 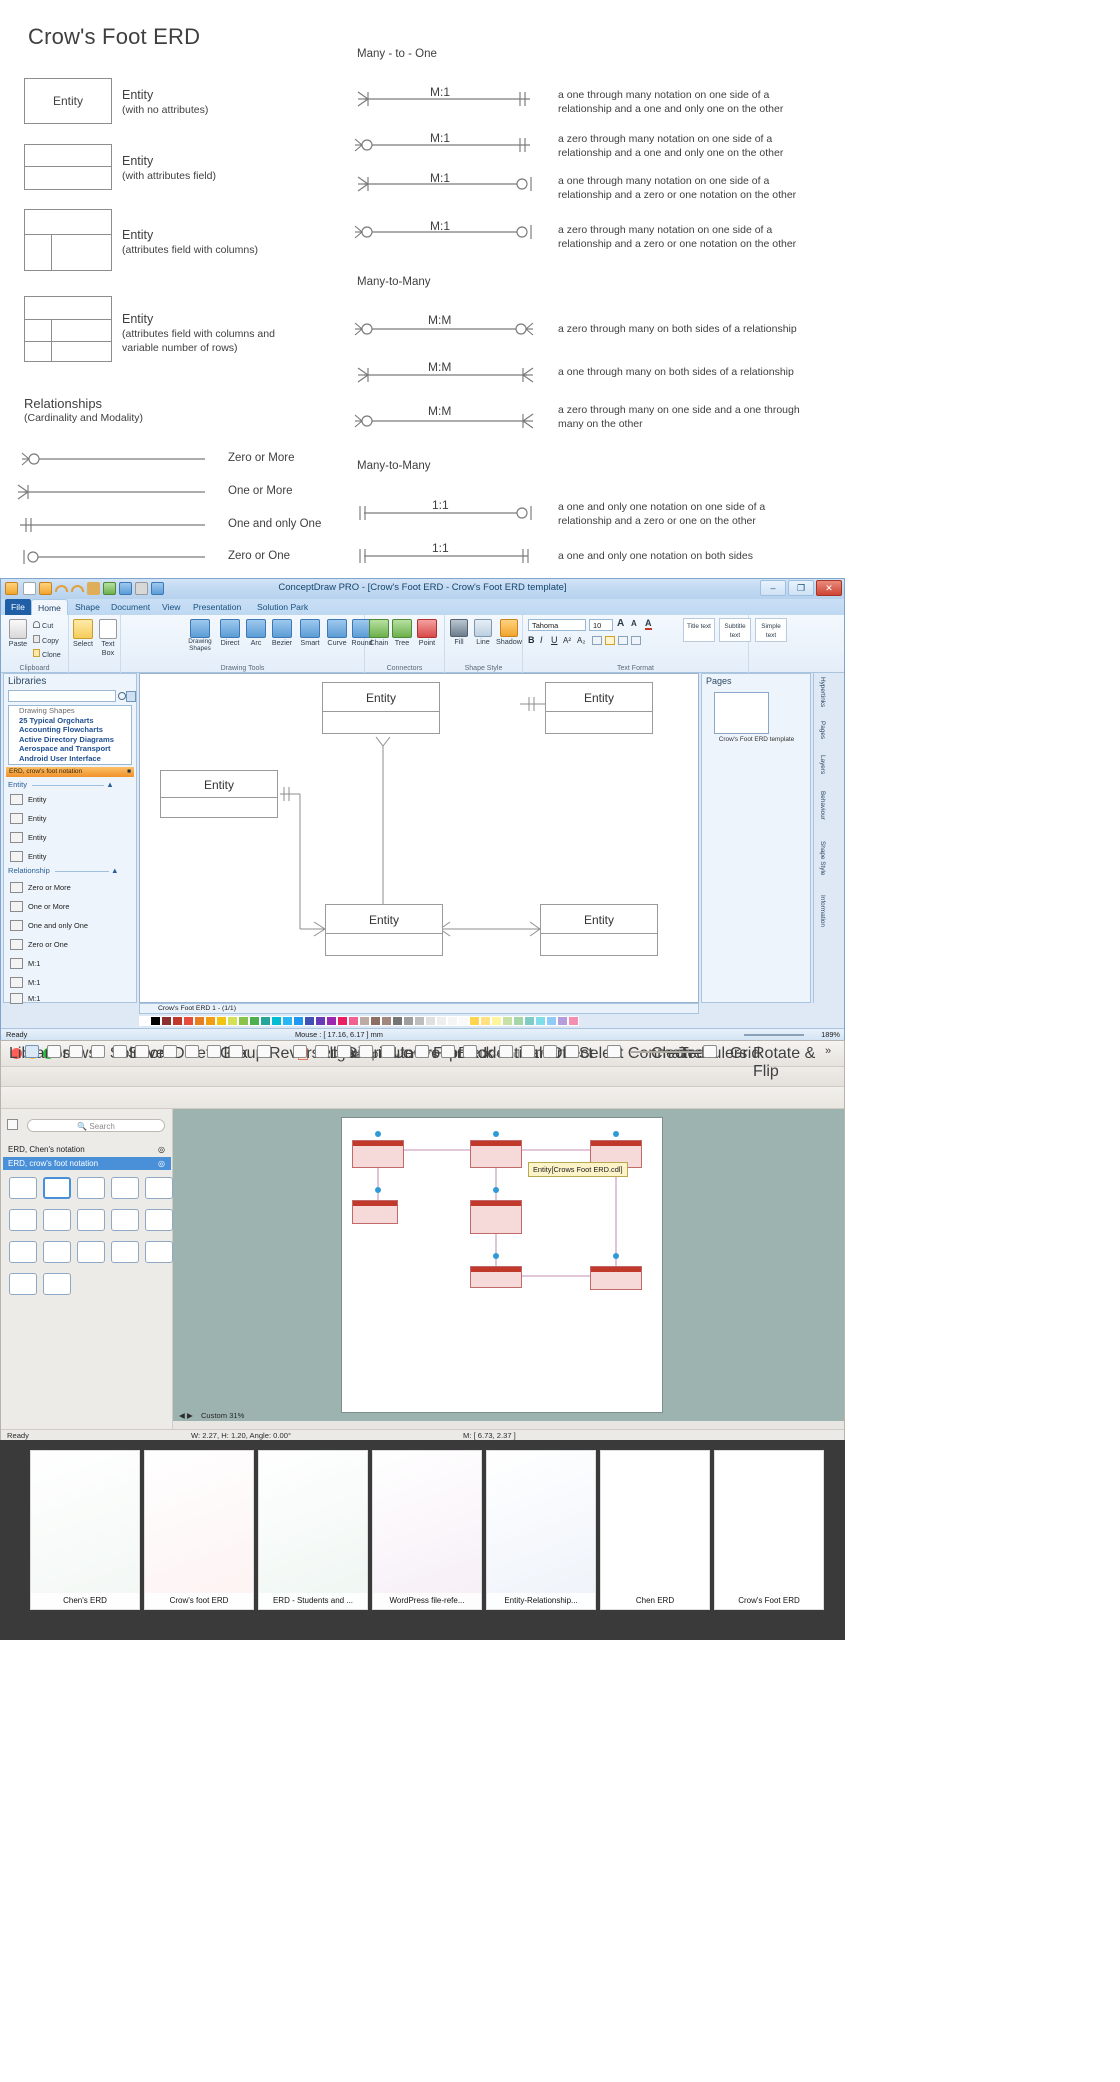 I want to click on text-style-simple: Simple text, so click(x=771, y=630).